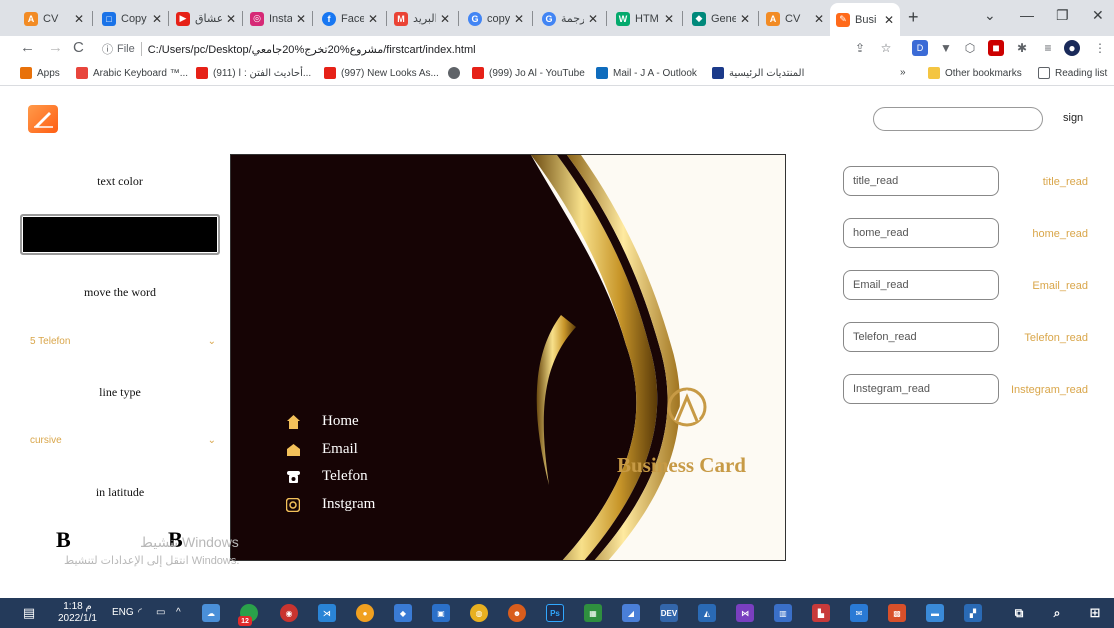  What do you see at coordinates (645, 18) in the screenshot?
I see `tab-w3schools: W HTM ✕` at bounding box center [645, 18].